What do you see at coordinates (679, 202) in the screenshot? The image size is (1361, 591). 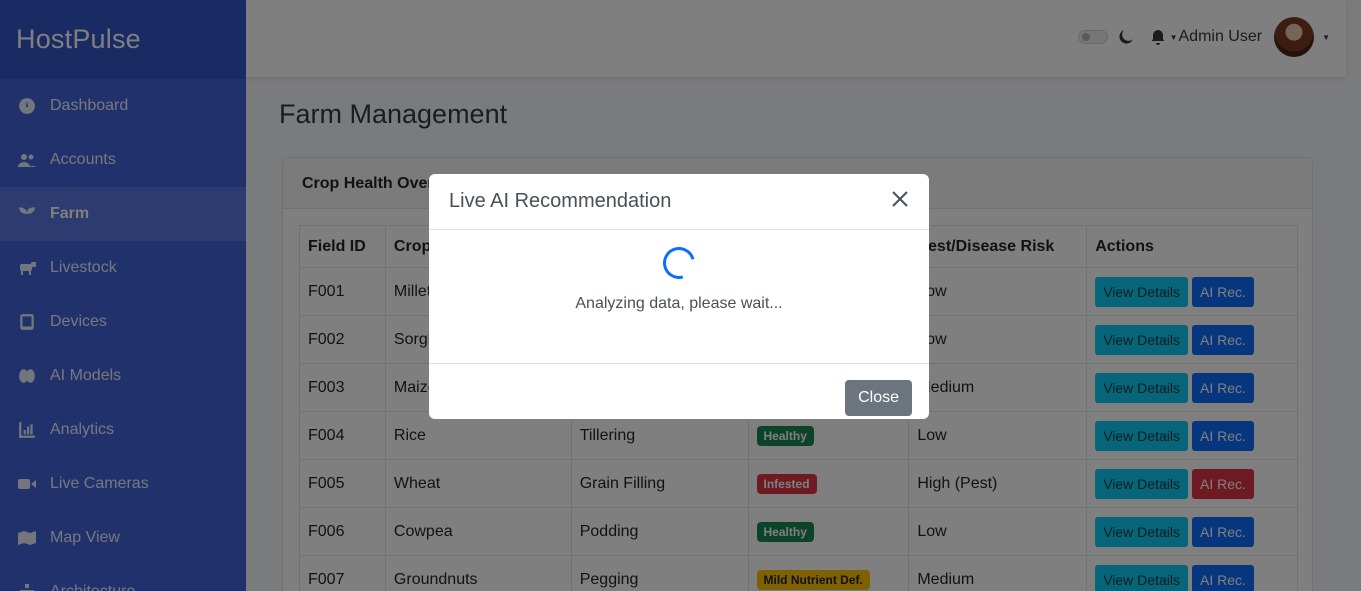 I see `modal-header: Live AI Recommendation` at bounding box center [679, 202].